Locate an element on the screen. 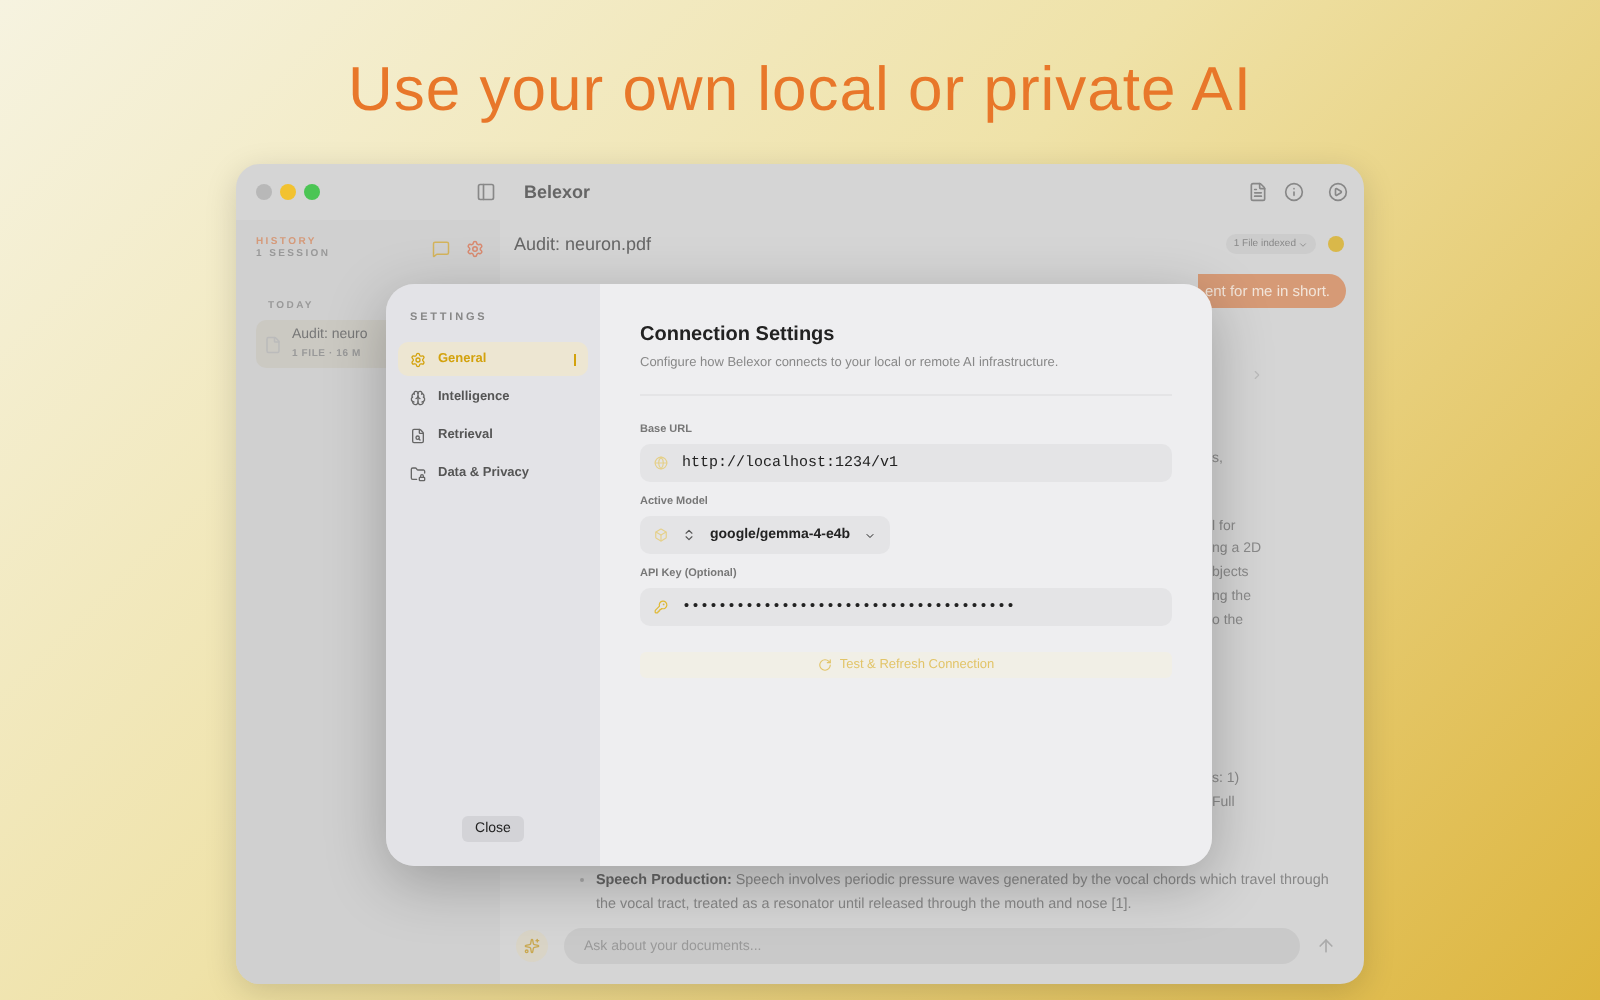  cube-icon is located at coordinates (661, 535).